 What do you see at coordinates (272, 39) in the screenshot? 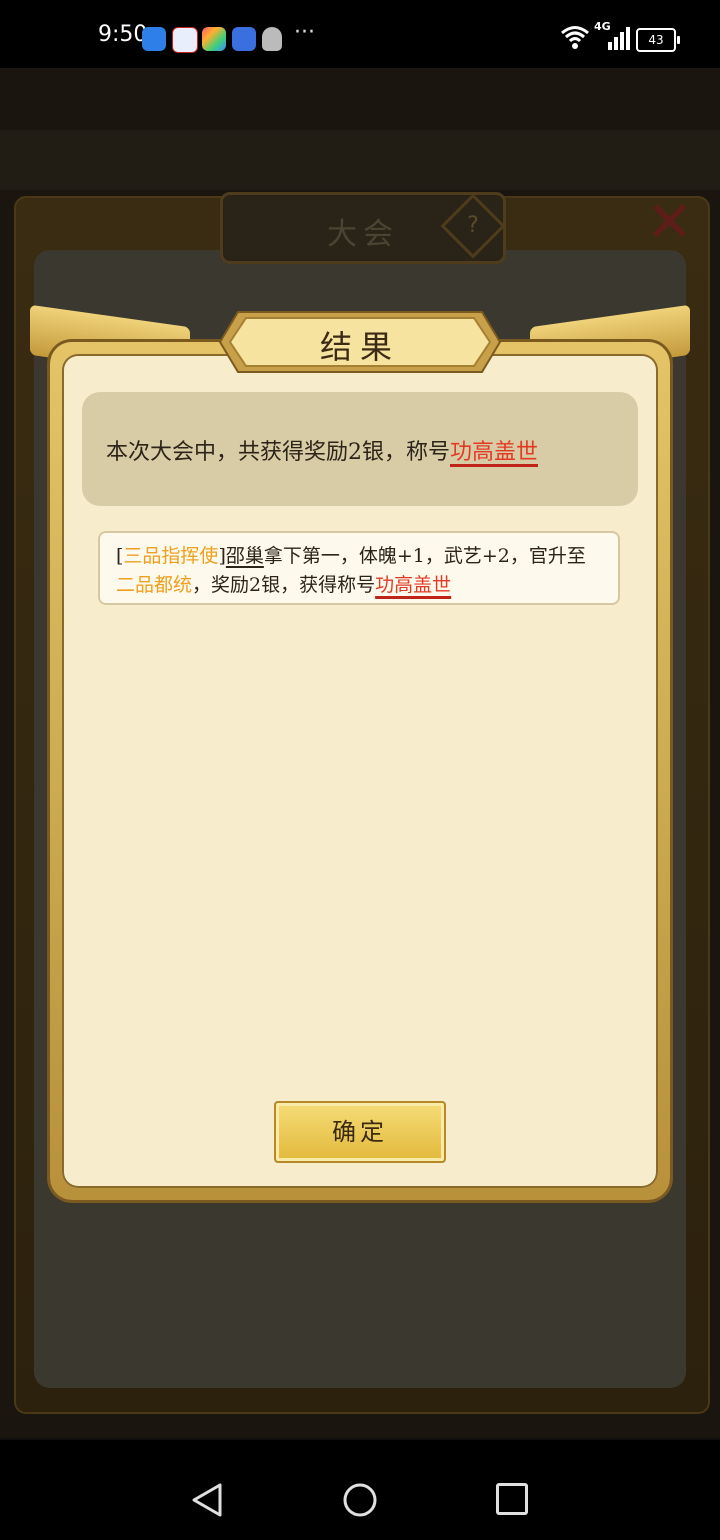
I see `qq-icon` at bounding box center [272, 39].